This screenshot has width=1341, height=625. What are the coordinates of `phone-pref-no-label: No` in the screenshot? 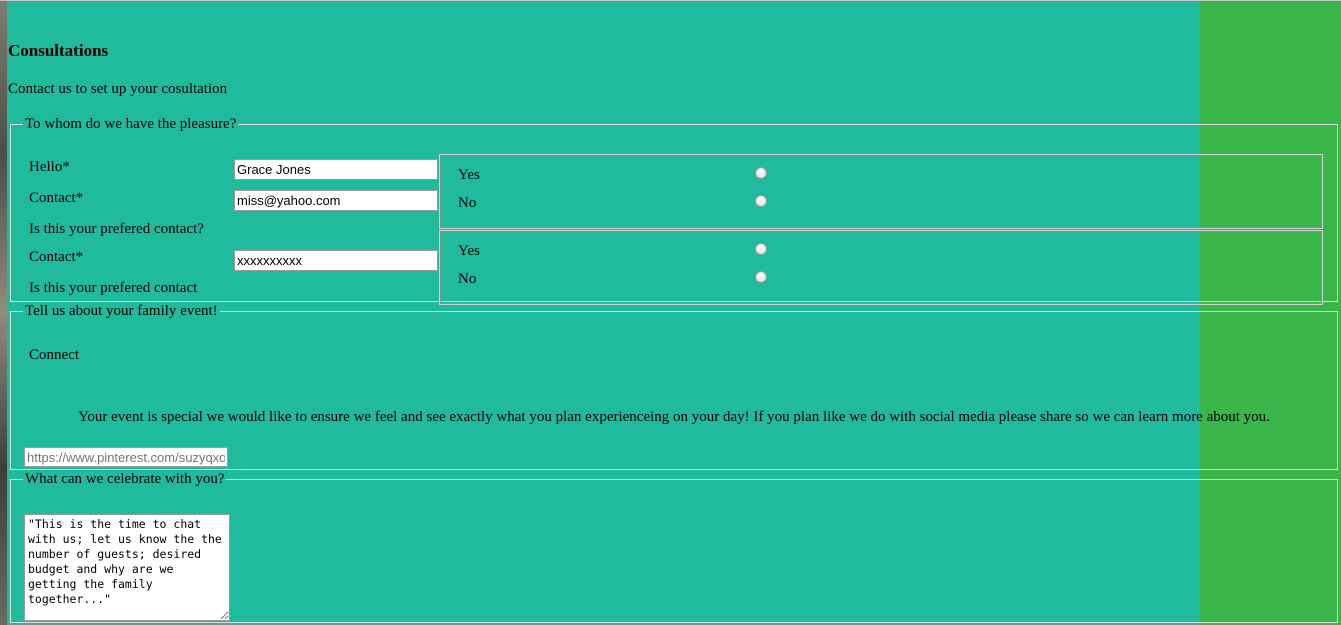 It's located at (467, 279).